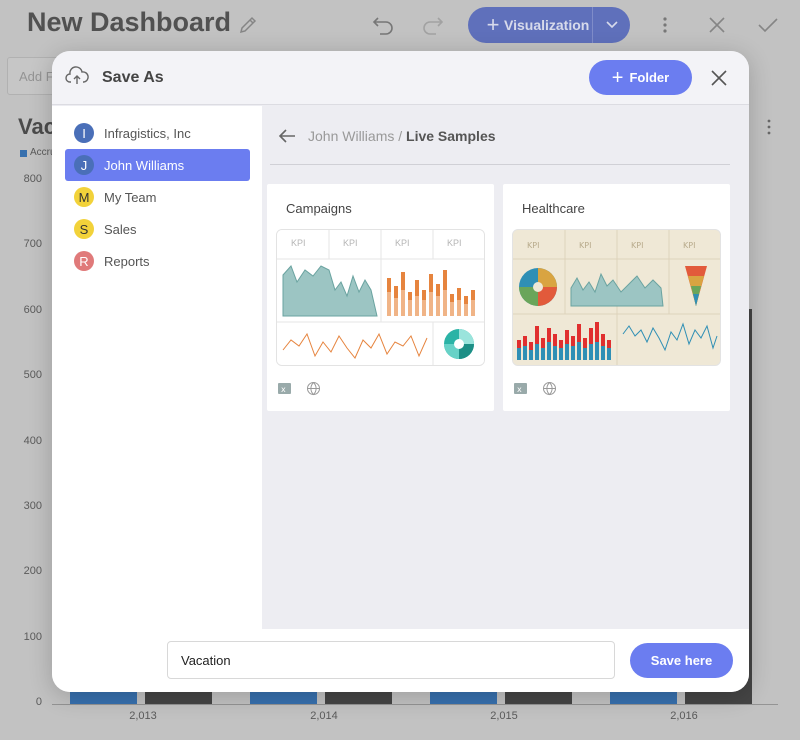  Describe the element at coordinates (130, 197) in the screenshot. I see `sidebar-item-label: My Team` at that location.